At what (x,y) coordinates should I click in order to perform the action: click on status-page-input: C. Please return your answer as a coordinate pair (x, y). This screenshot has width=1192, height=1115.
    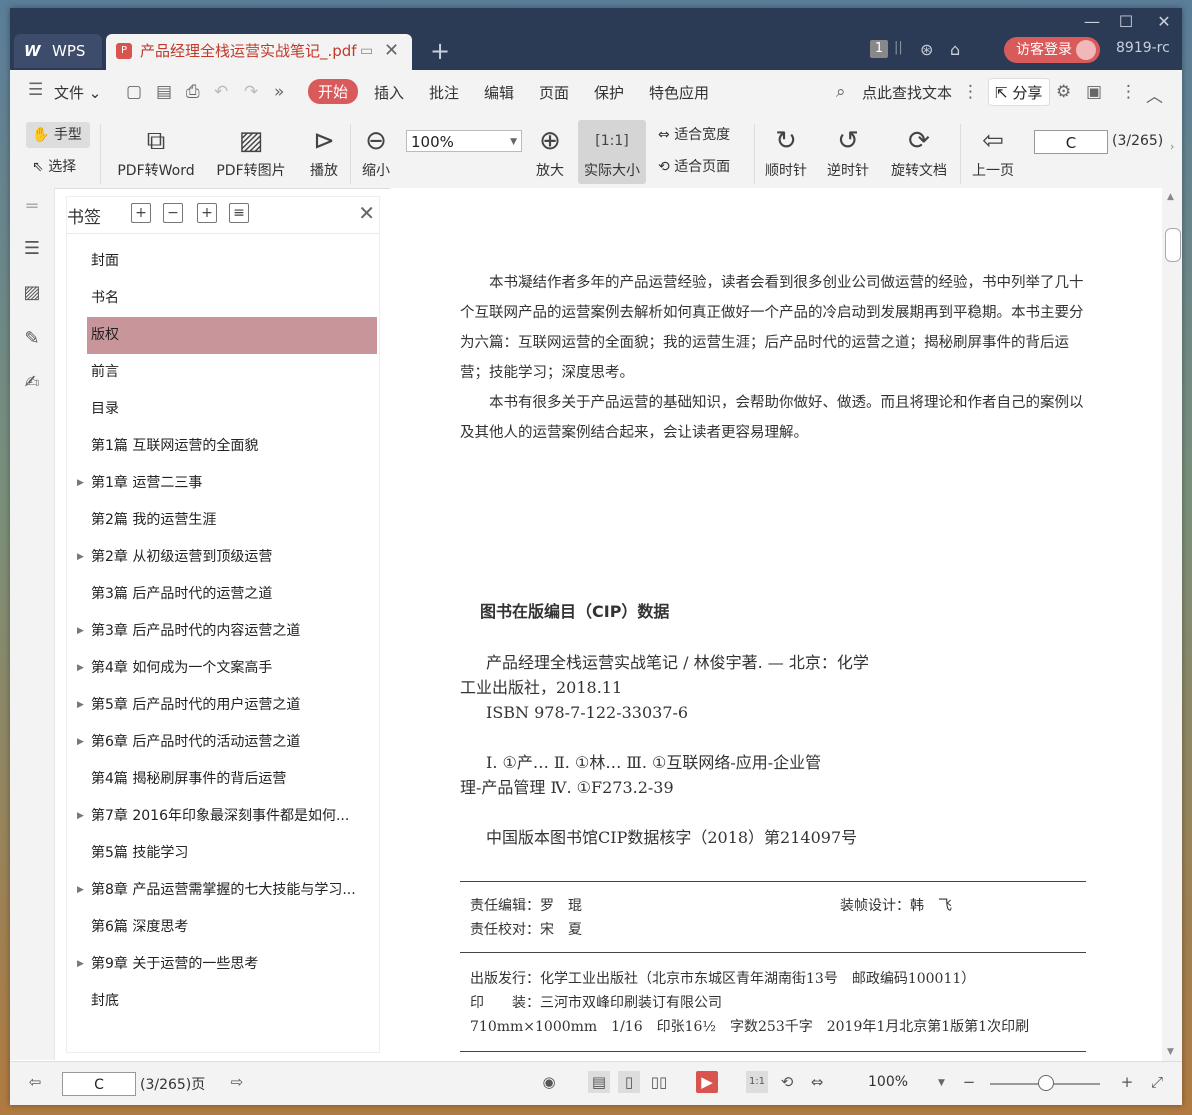
    Looking at the image, I should click on (99, 1084).